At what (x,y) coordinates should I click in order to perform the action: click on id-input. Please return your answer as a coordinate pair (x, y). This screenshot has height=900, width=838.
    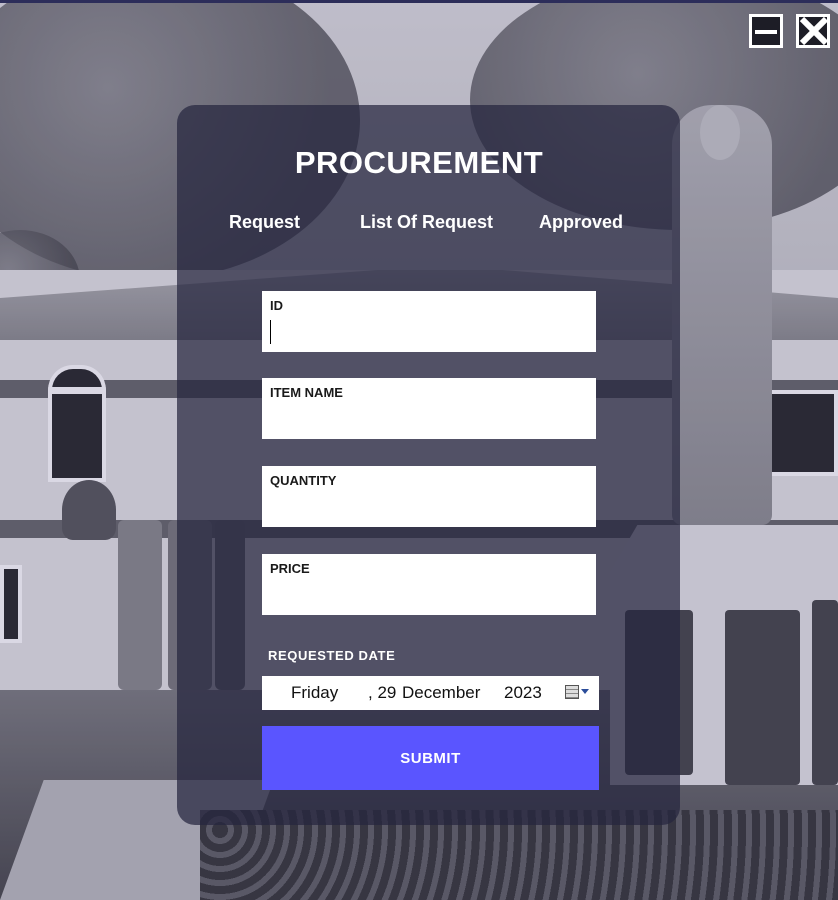
    Looking at the image, I should click on (429, 332).